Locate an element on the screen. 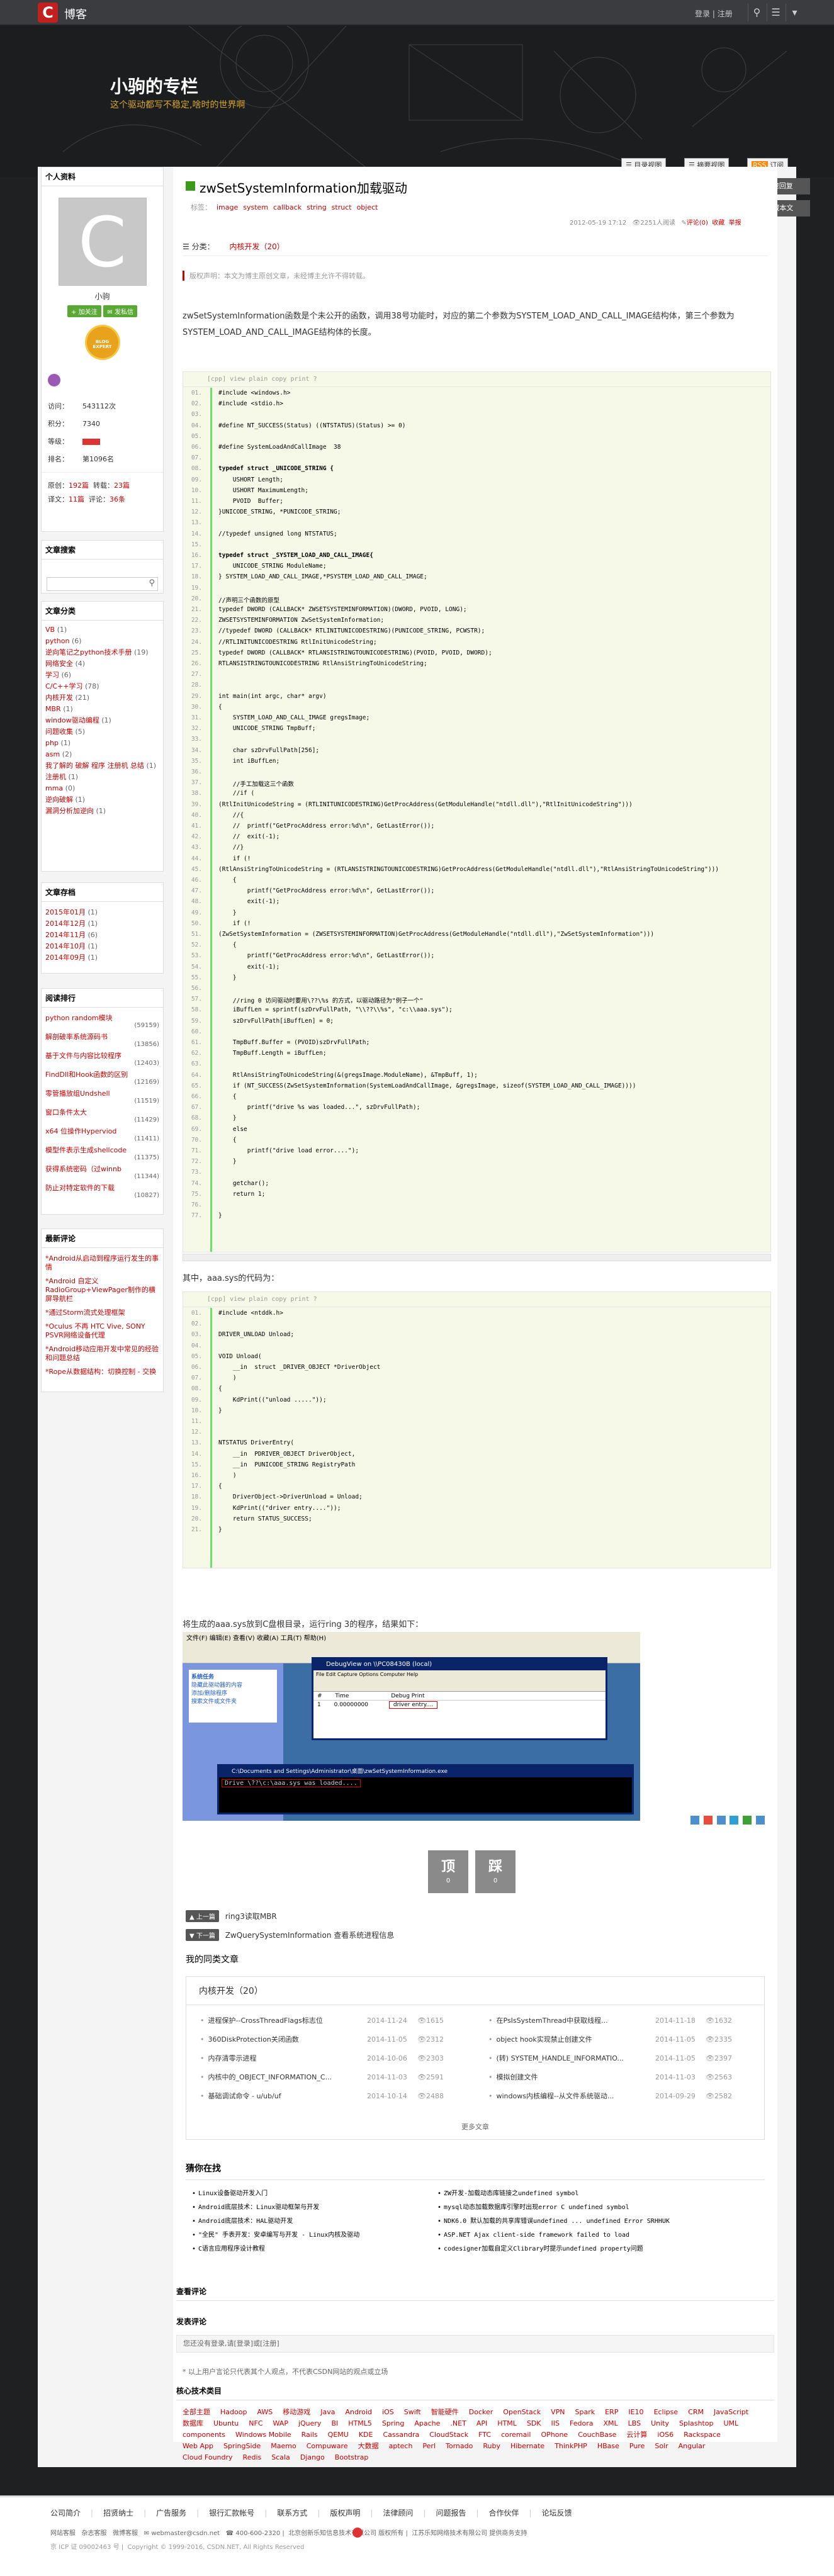 The height and width of the screenshot is (2576, 834). guess-item: • Linux设备驱动开发入门 is located at coordinates (324, 2194).